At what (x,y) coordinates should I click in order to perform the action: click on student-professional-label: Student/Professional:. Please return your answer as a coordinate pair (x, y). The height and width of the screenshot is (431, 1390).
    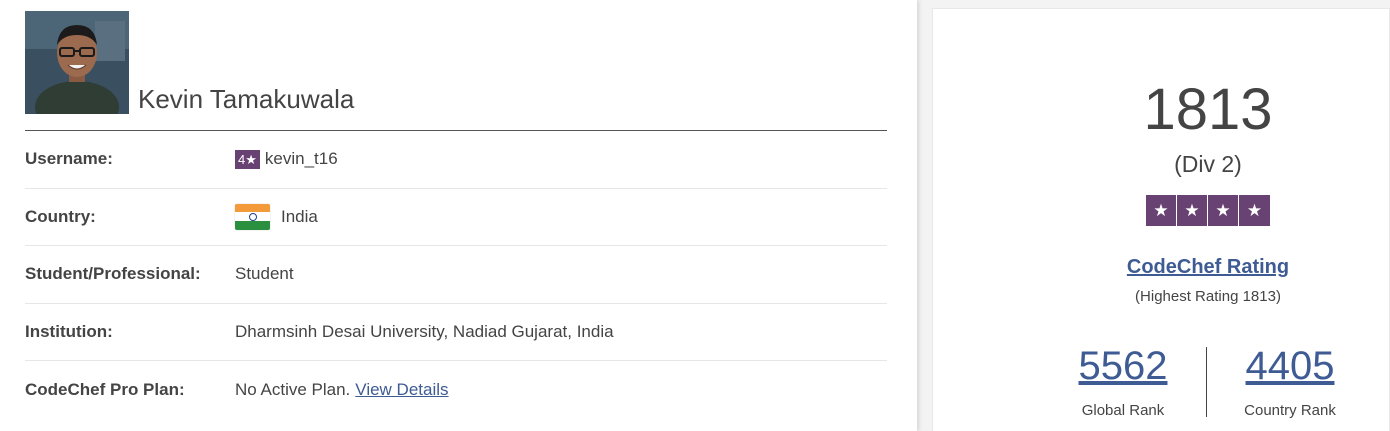
    Looking at the image, I should click on (113, 274).